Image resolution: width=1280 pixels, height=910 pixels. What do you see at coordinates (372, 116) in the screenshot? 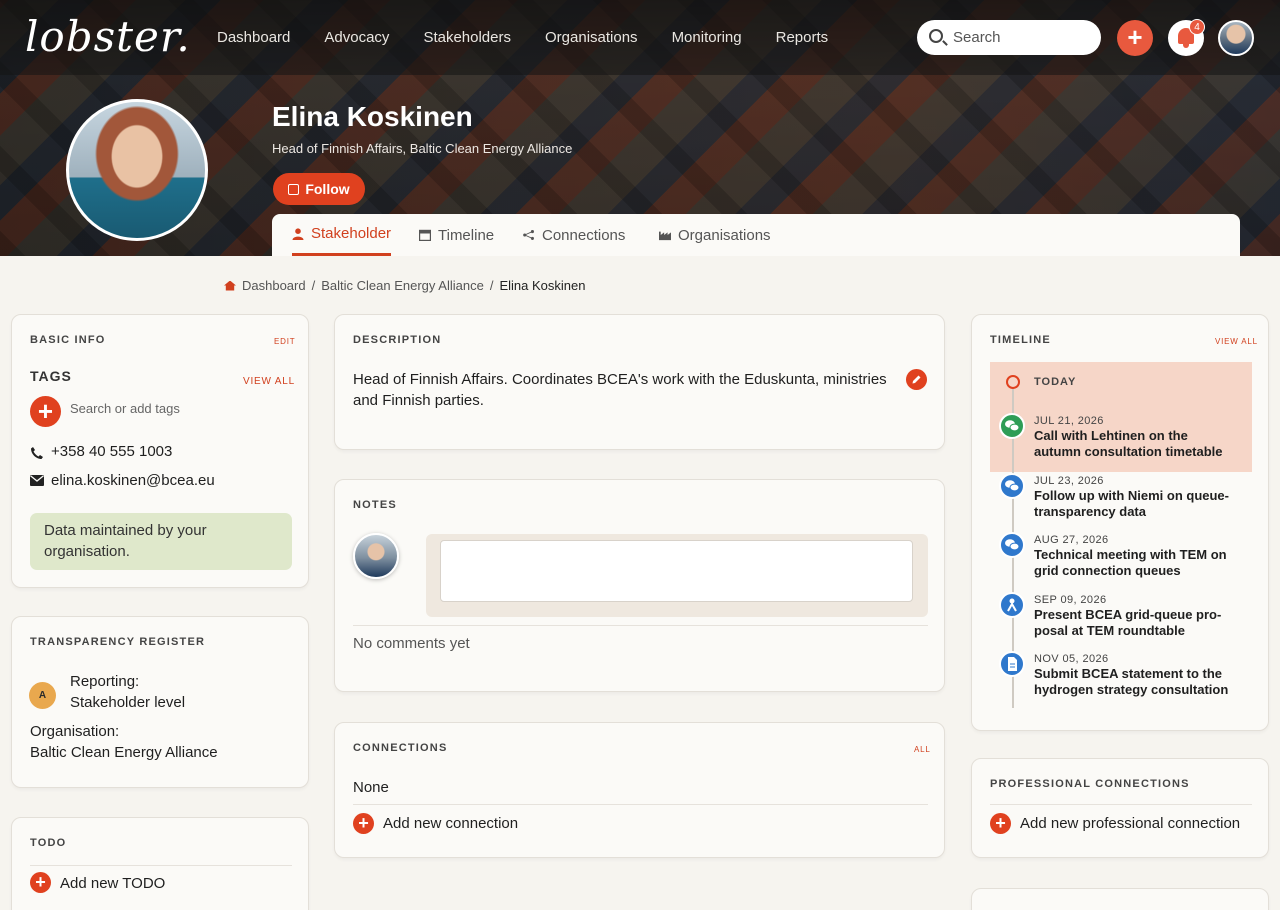
I see `stakeholder-name: Elina Koskinen` at bounding box center [372, 116].